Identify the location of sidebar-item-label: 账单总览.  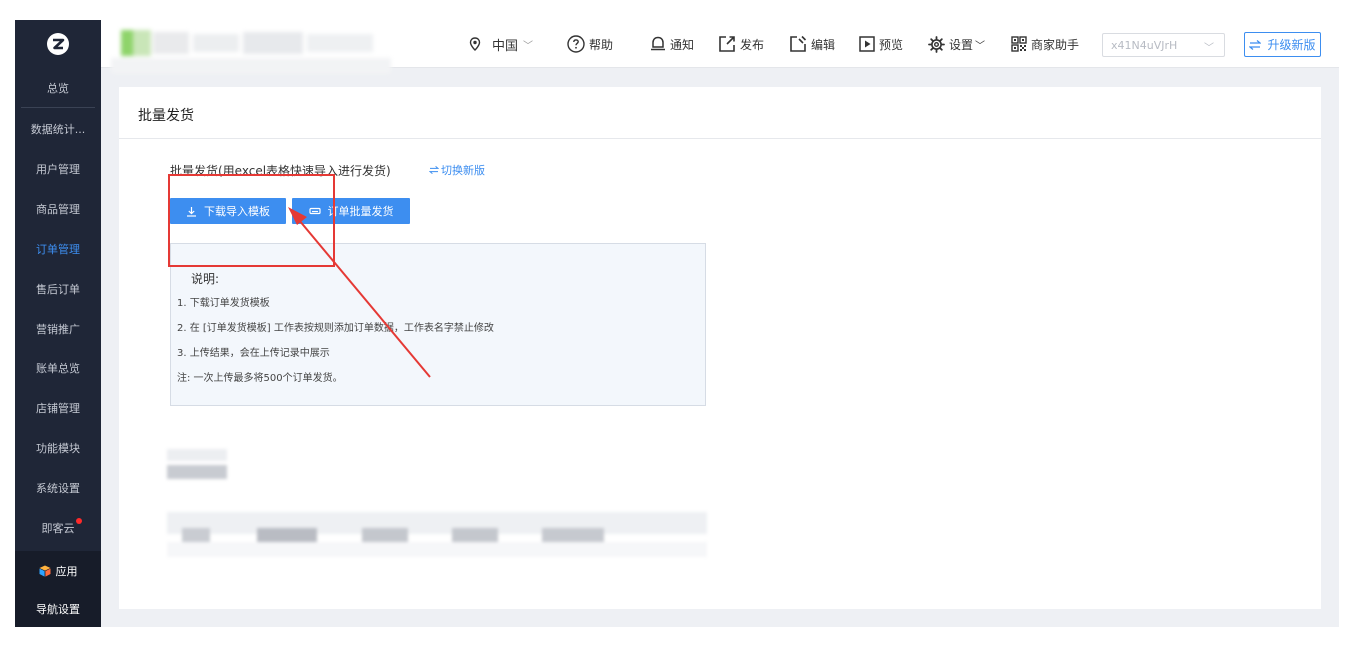
(58, 368).